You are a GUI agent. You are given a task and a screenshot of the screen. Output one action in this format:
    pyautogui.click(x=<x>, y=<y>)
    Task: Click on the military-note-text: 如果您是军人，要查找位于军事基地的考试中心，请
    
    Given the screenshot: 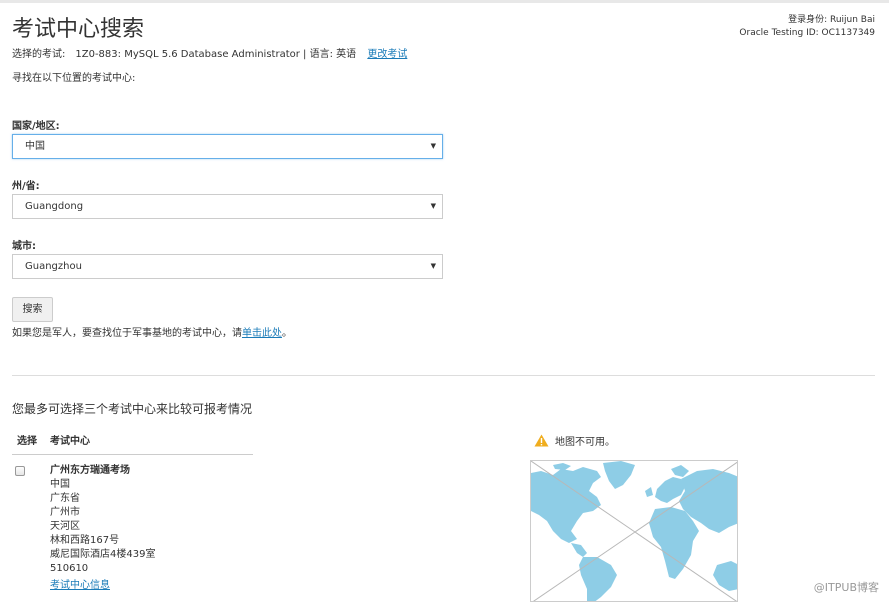 What is the action you would take?
    pyautogui.click(x=127, y=333)
    